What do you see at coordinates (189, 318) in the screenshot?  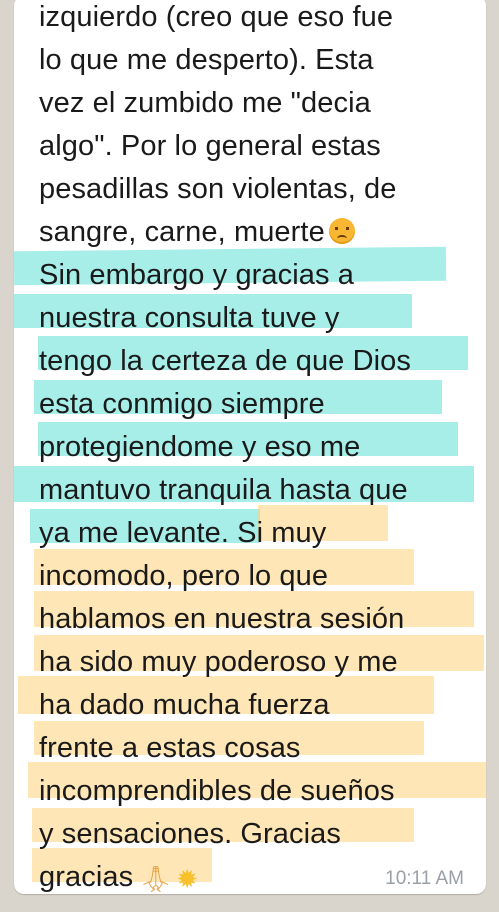 I see `message-line: nuestra consulta tuve y` at bounding box center [189, 318].